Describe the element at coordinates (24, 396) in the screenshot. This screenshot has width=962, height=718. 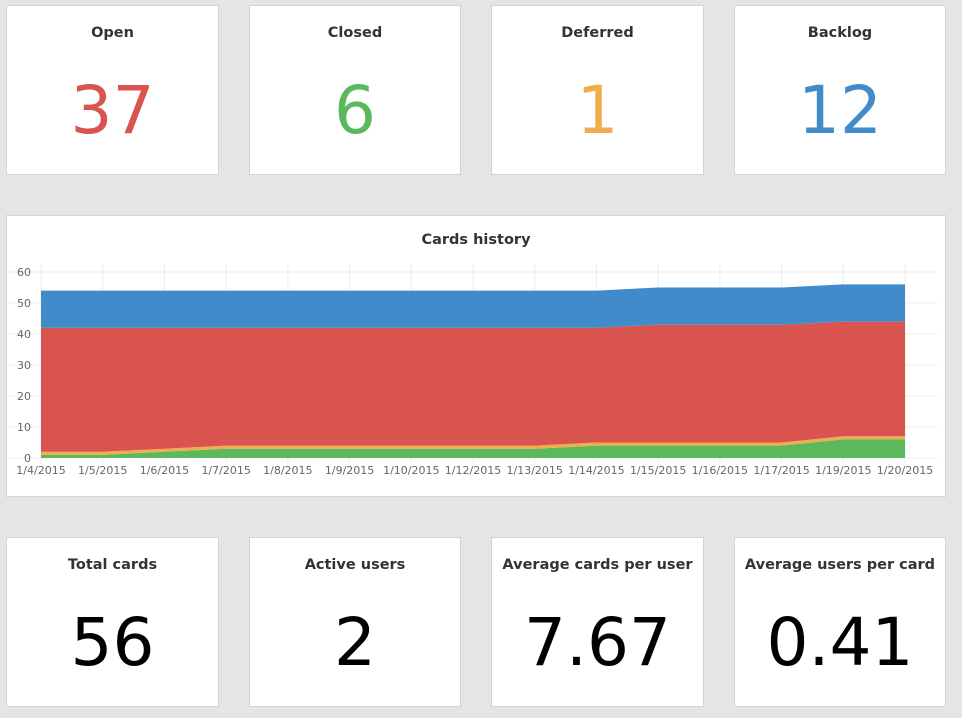
I see `y-tick-label: 20` at that location.